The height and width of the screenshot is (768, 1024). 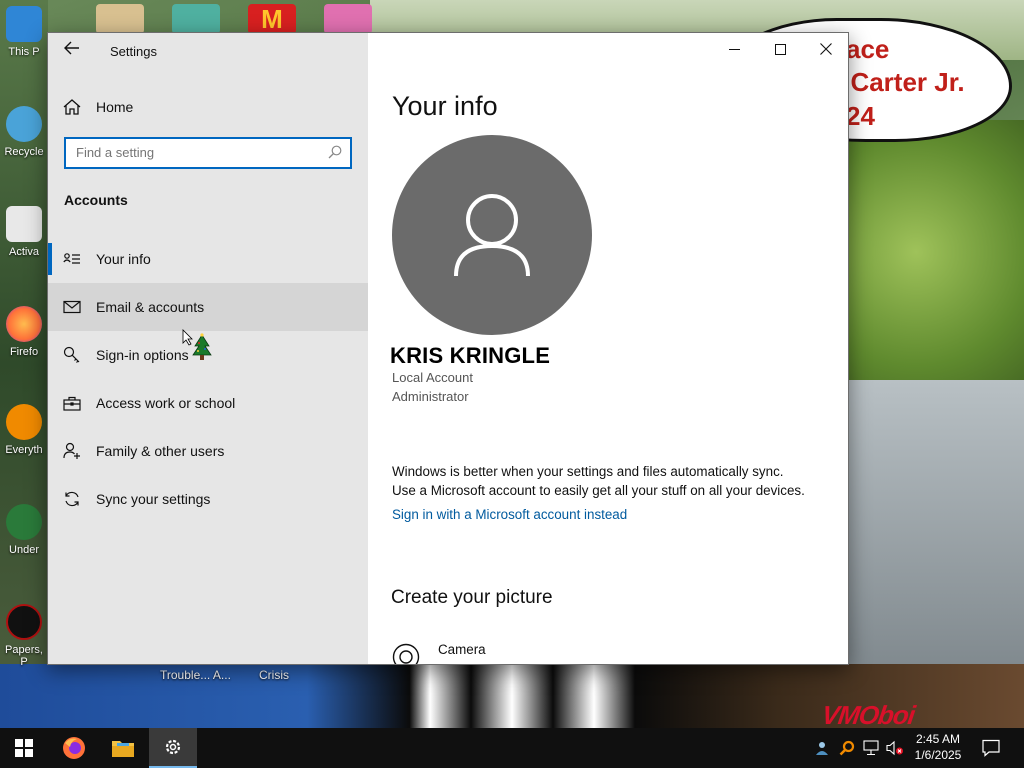 I want to click on sidebar-item-access-work: Access work or school, so click(x=208, y=403).